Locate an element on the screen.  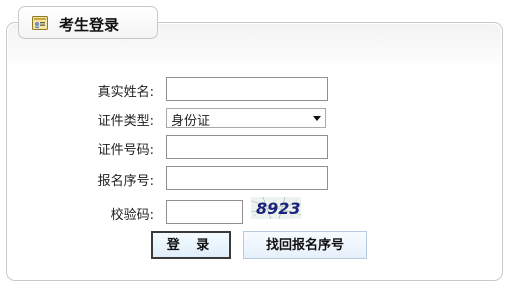
name-row: 真实姓名: is located at coordinates (255, 90).